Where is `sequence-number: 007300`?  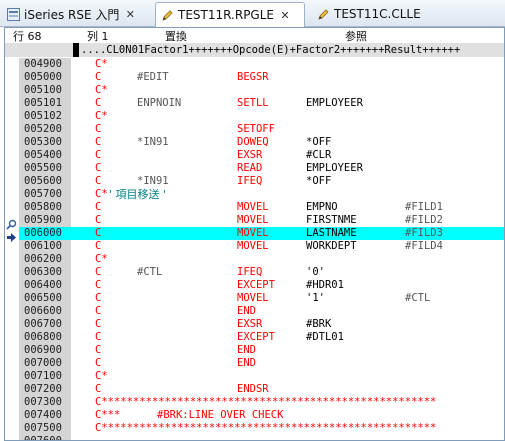 sequence-number: 007300 is located at coordinates (45, 402).